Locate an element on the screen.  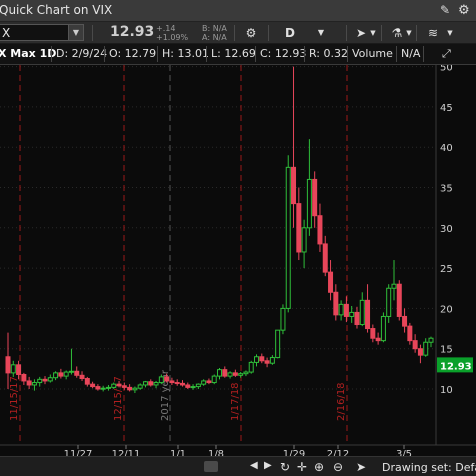
expand-chart-icon: ⤢ is located at coordinates (450, 54).